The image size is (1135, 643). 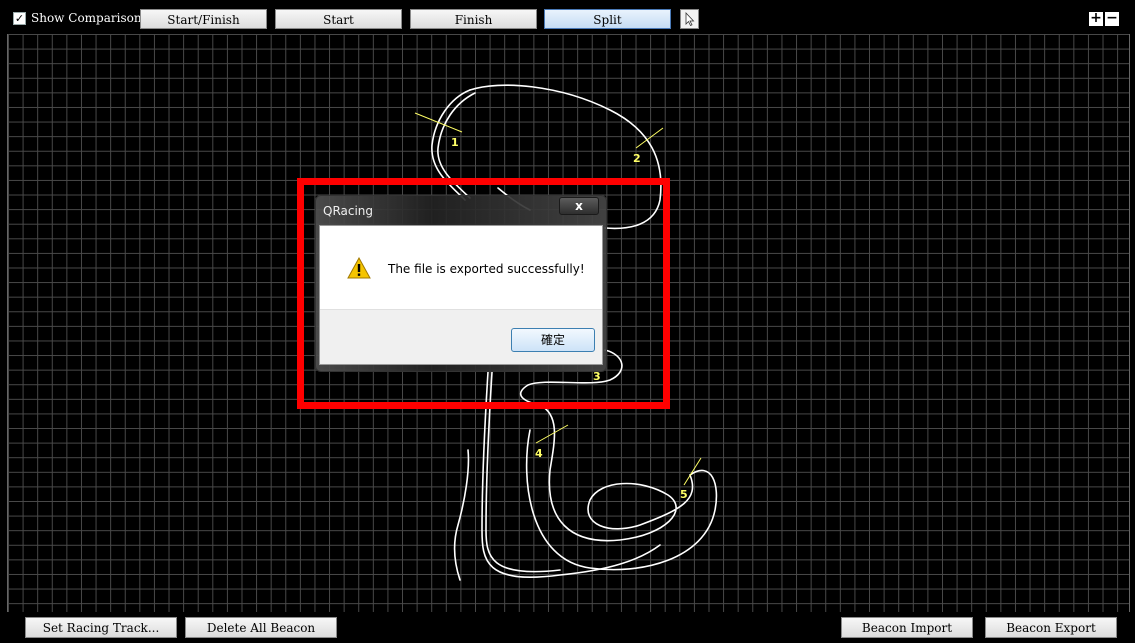 I want to click on red-highlight-box, so click(x=483, y=293).